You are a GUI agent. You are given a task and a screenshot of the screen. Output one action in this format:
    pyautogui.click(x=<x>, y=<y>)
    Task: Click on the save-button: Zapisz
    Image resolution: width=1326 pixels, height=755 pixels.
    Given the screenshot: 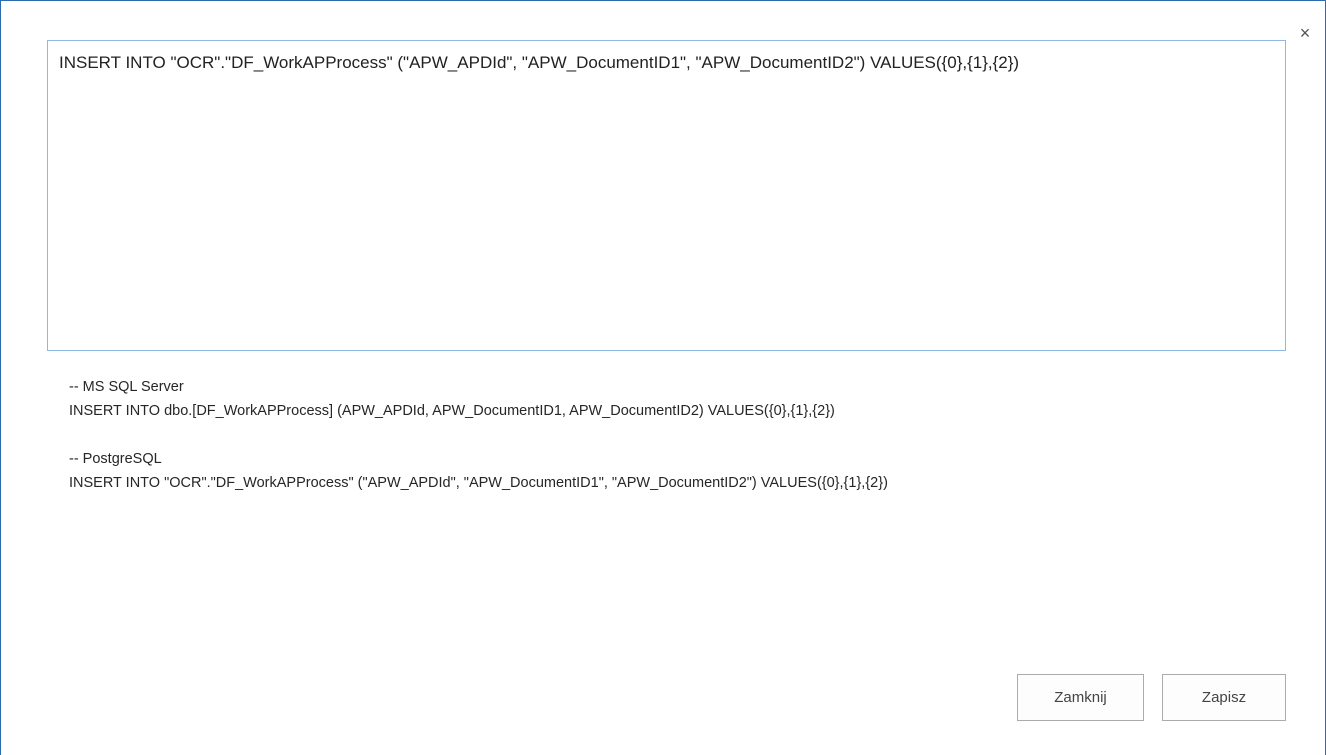 What is the action you would take?
    pyautogui.click(x=1224, y=697)
    